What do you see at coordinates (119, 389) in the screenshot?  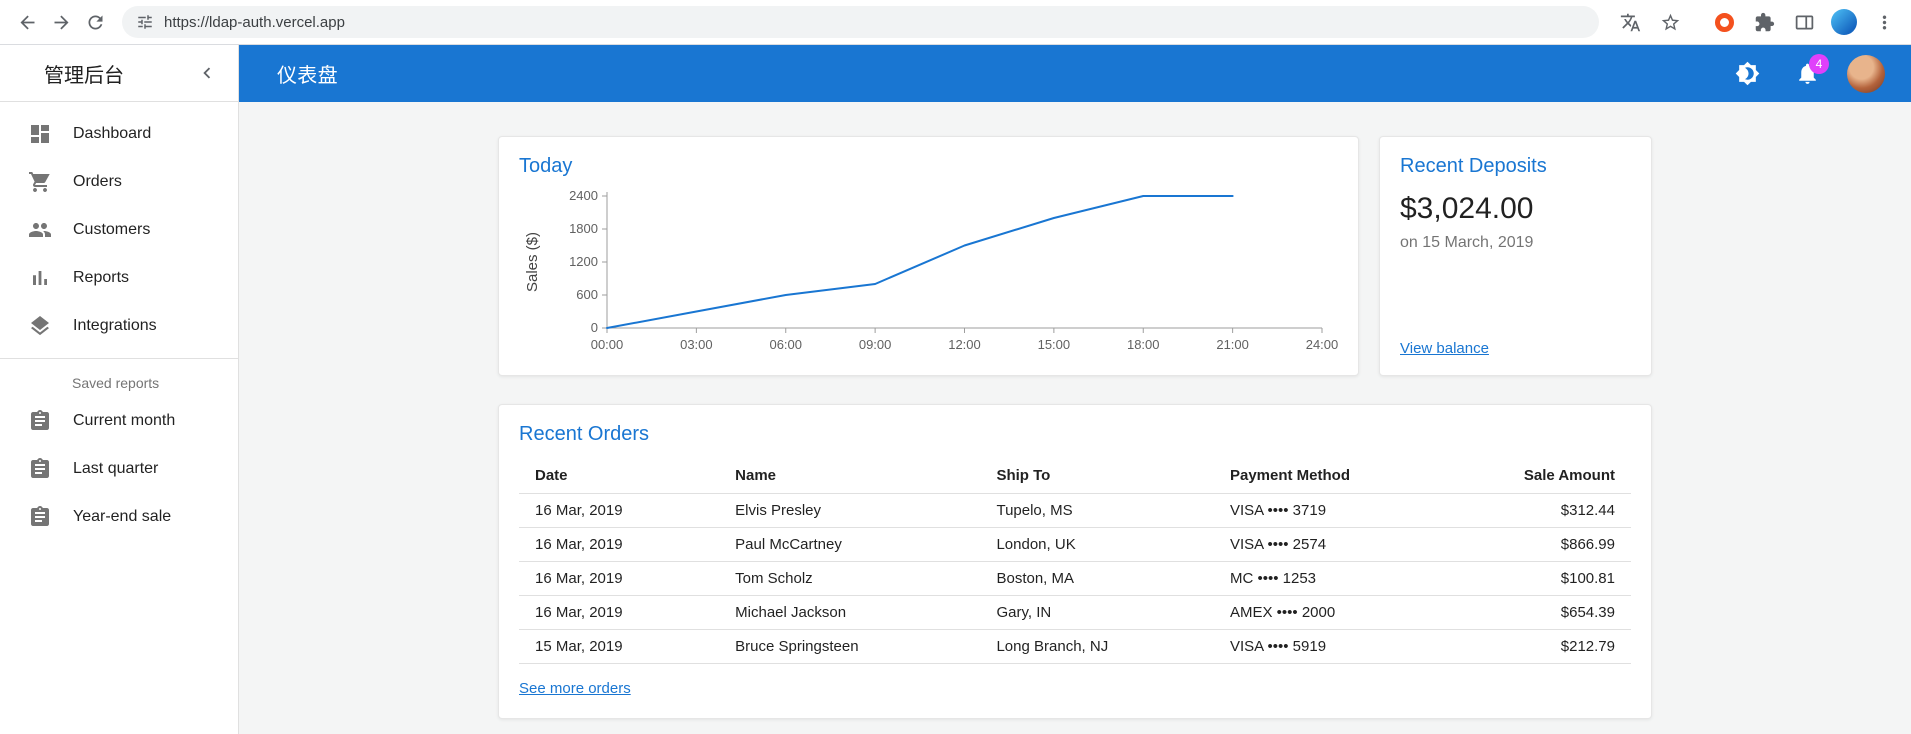 I see `sidebar: 管理后台 Dashboard Orders Customers Reports` at bounding box center [119, 389].